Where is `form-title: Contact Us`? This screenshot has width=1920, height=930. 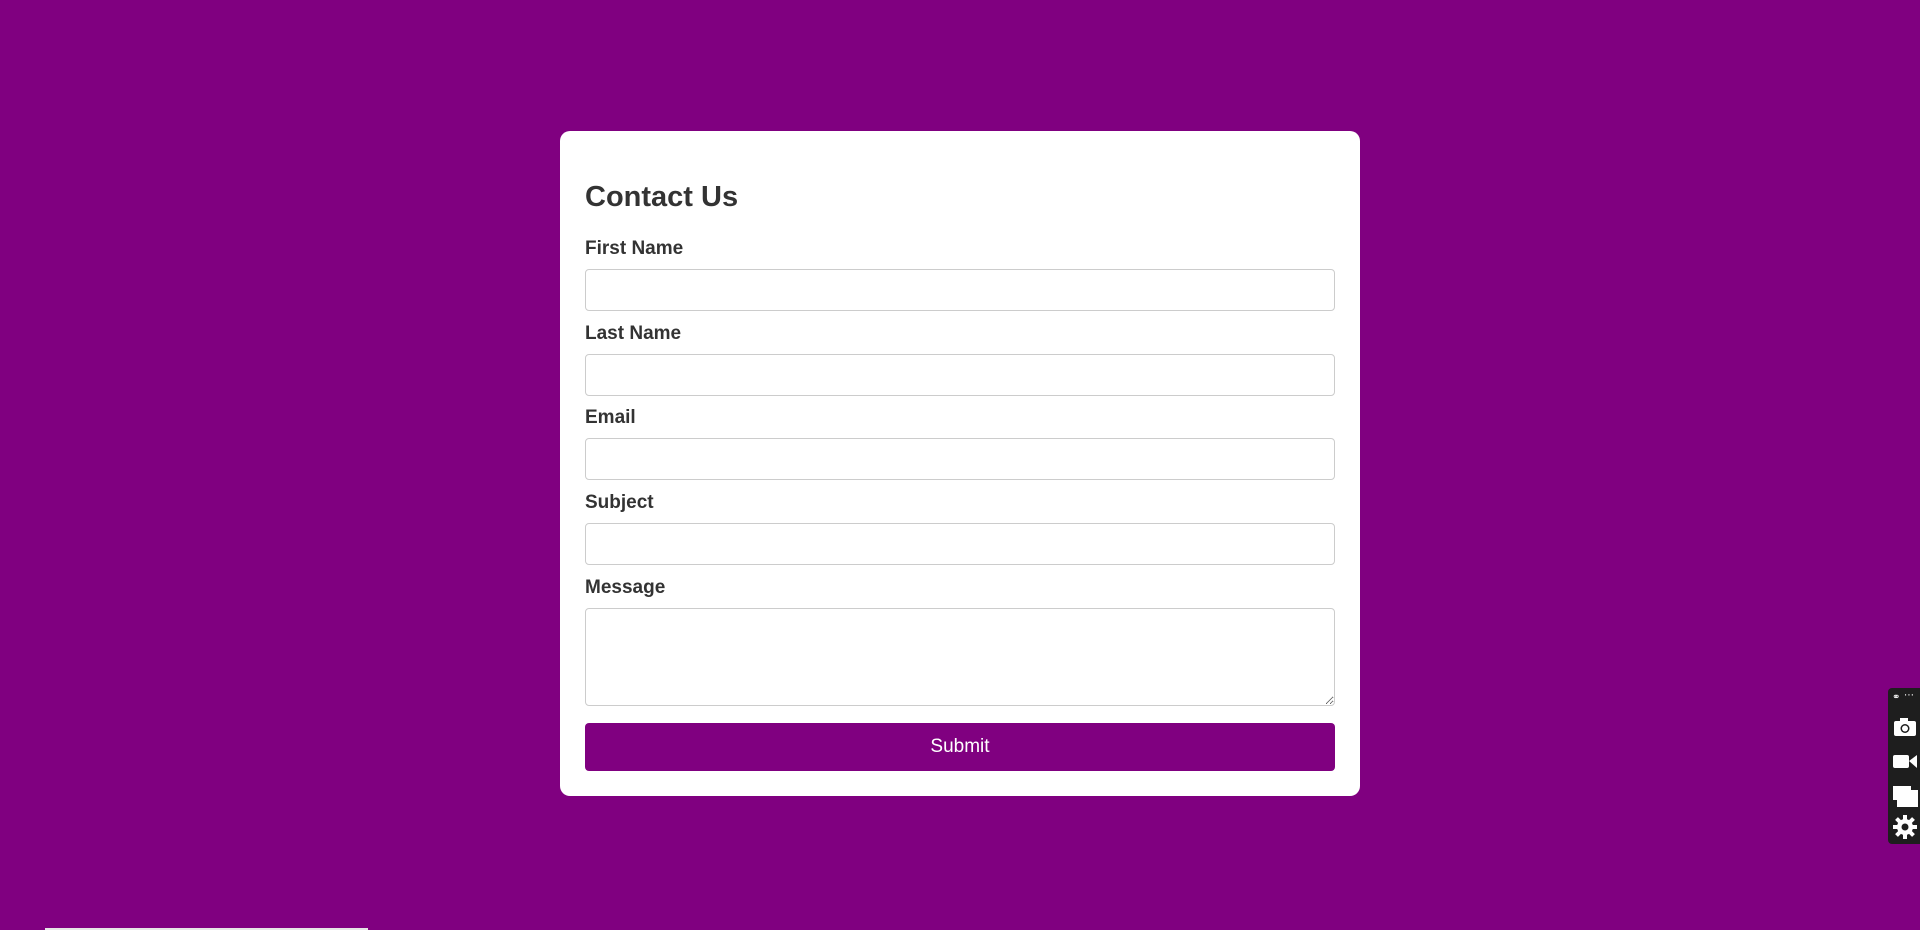 form-title: Contact Us is located at coordinates (662, 197).